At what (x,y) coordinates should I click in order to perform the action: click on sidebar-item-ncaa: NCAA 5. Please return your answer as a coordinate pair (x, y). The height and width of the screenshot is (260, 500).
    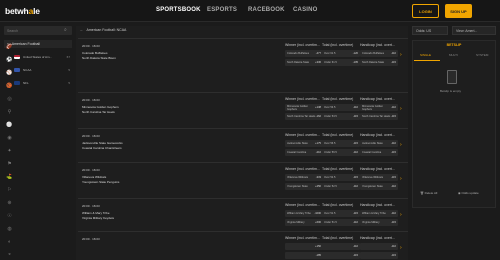
    Looking at the image, I should click on (43, 70).